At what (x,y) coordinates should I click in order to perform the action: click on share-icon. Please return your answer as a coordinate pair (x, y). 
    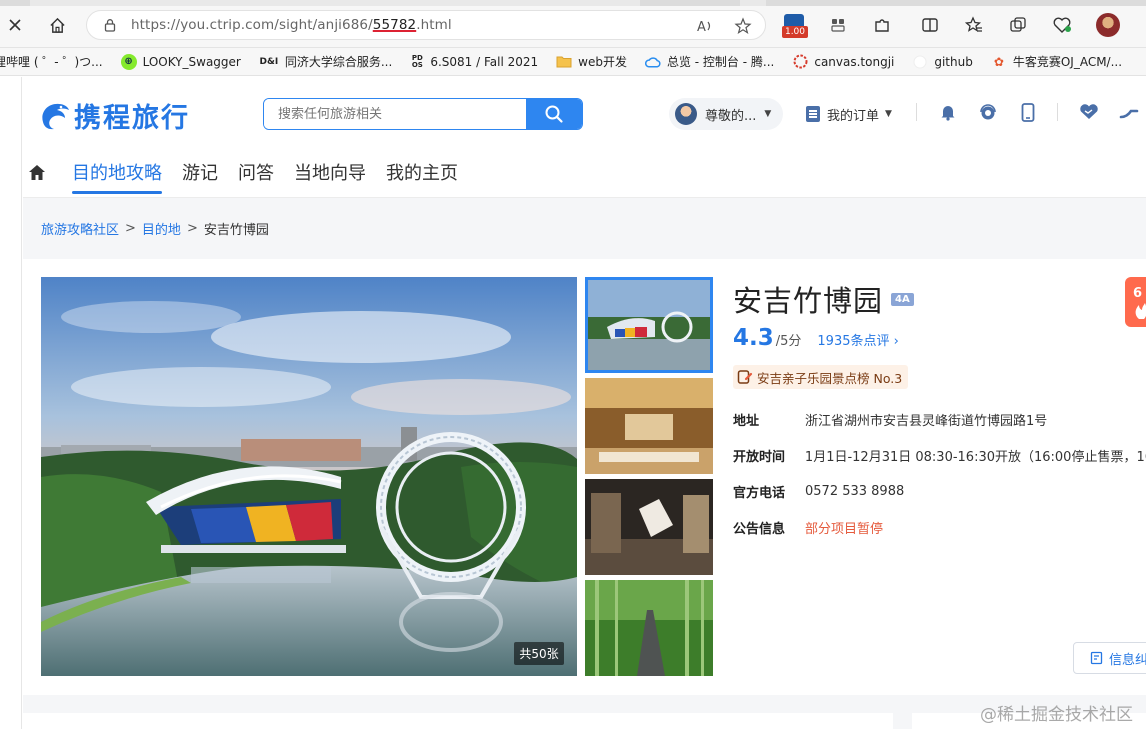
    Looking at the image, I should click on (1129, 112).